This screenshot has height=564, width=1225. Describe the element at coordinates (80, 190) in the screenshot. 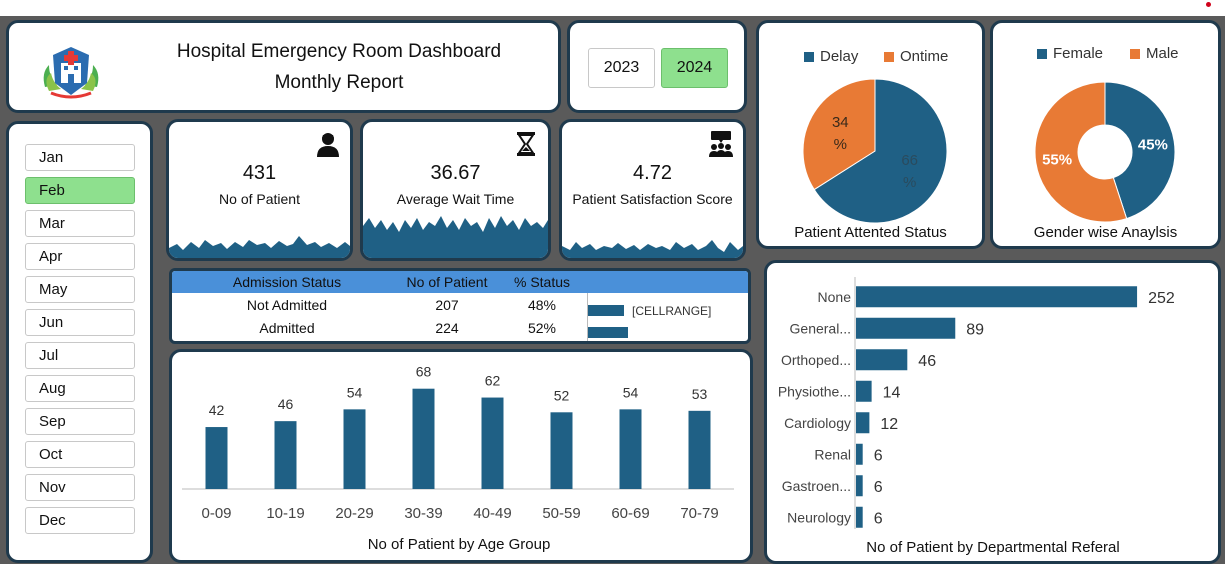

I see `month-button-feb: Feb` at that location.